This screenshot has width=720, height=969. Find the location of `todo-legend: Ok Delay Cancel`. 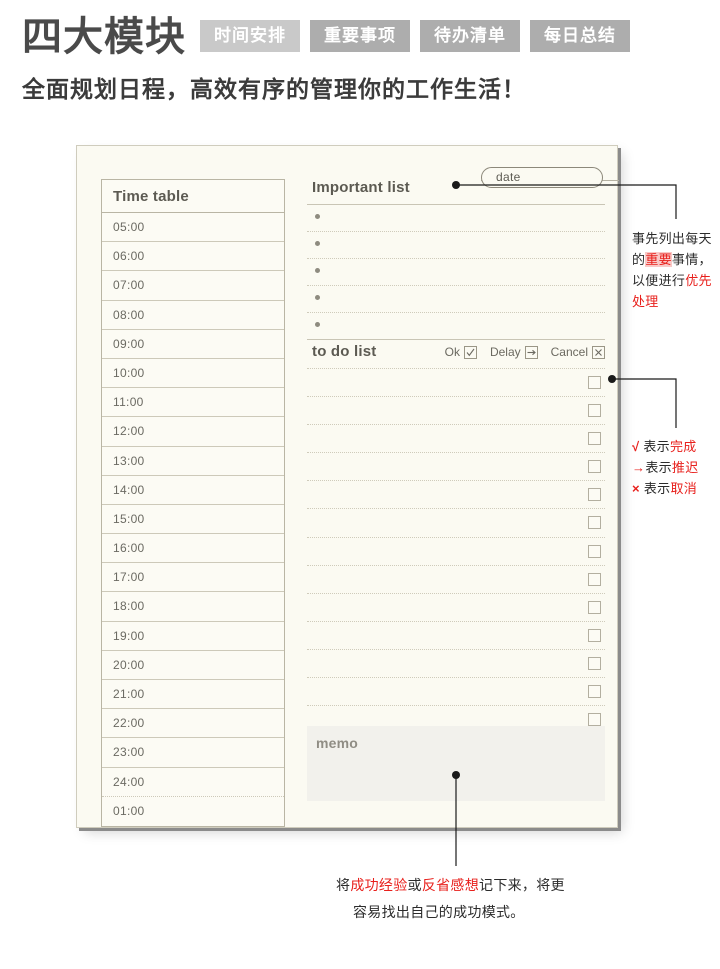

todo-legend: Ok Delay Cancel is located at coordinates (525, 351).